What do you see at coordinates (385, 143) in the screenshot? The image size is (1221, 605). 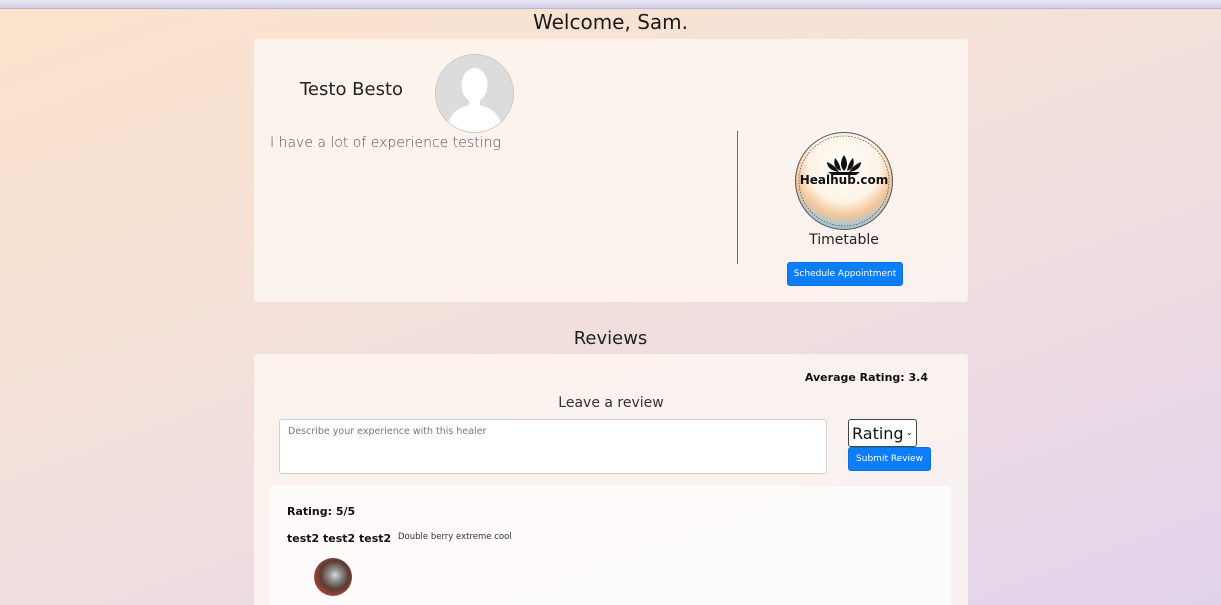 I see `healer-bio: I have a lot of experience testing` at bounding box center [385, 143].